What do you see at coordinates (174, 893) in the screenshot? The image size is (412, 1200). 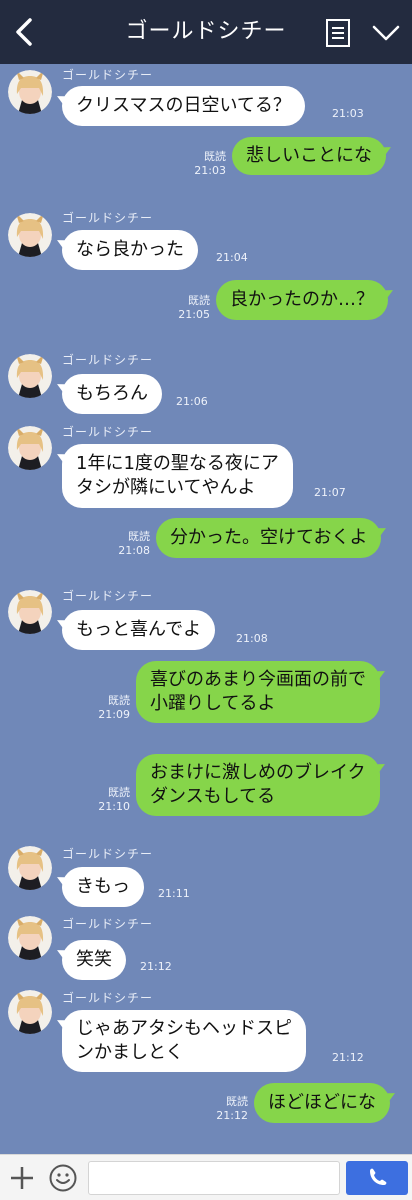 I see `message-time: 21:11` at bounding box center [174, 893].